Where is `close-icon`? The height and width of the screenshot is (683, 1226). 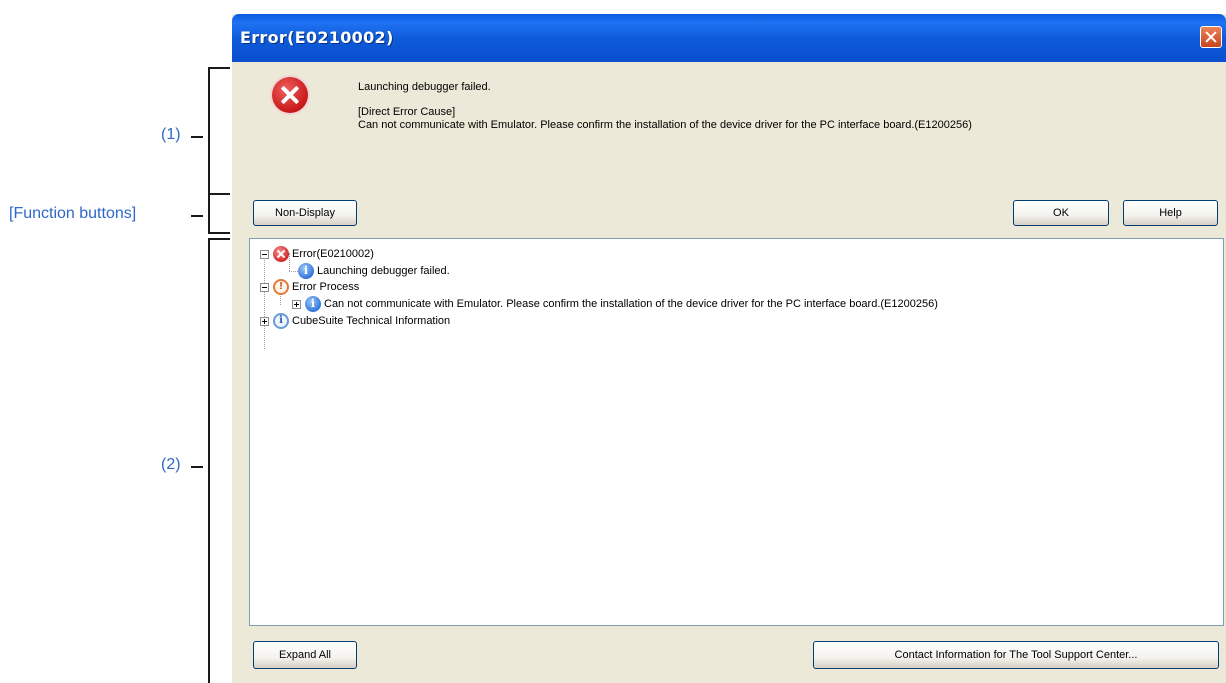
close-icon is located at coordinates (1211, 37).